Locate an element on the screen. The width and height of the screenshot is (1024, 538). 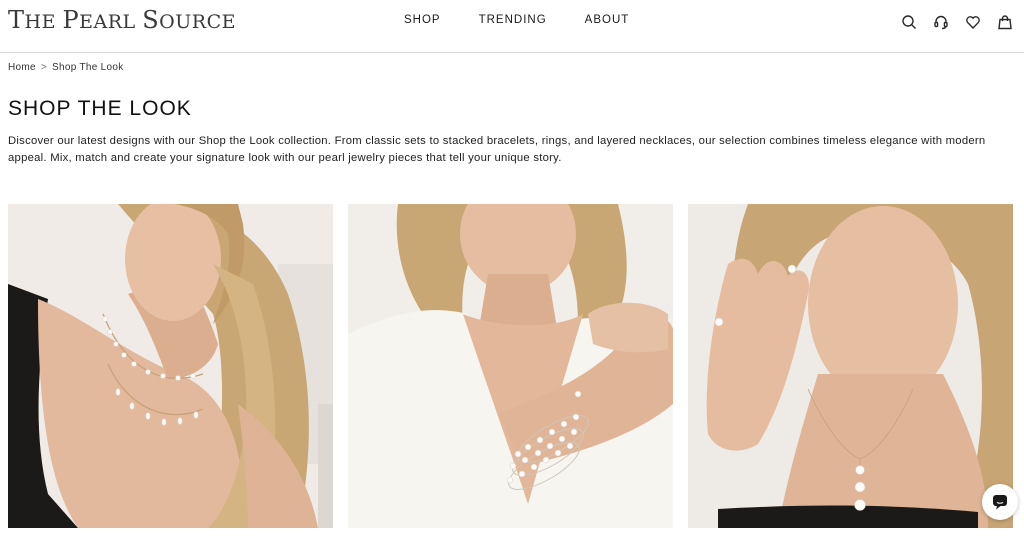
search-icon is located at coordinates (909, 22).